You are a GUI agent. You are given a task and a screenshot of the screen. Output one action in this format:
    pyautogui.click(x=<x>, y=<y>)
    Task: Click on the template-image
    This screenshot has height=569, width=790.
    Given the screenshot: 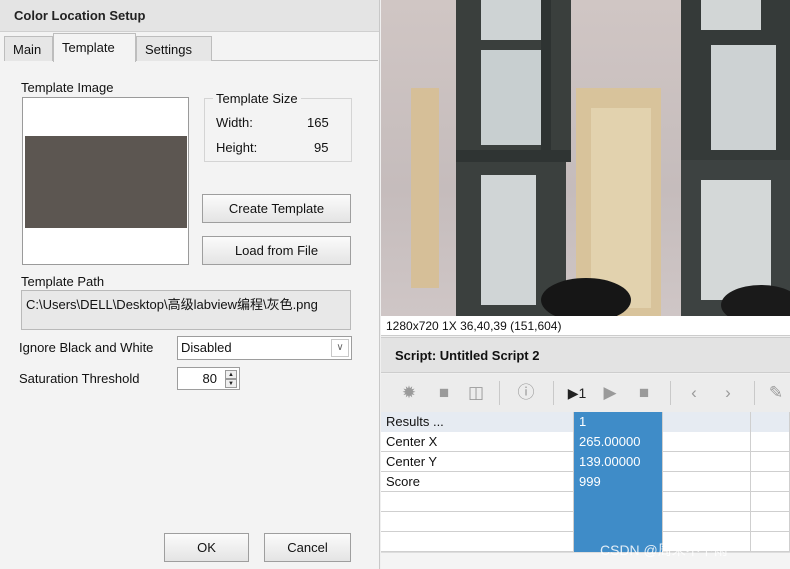 What is the action you would take?
    pyautogui.click(x=106, y=182)
    